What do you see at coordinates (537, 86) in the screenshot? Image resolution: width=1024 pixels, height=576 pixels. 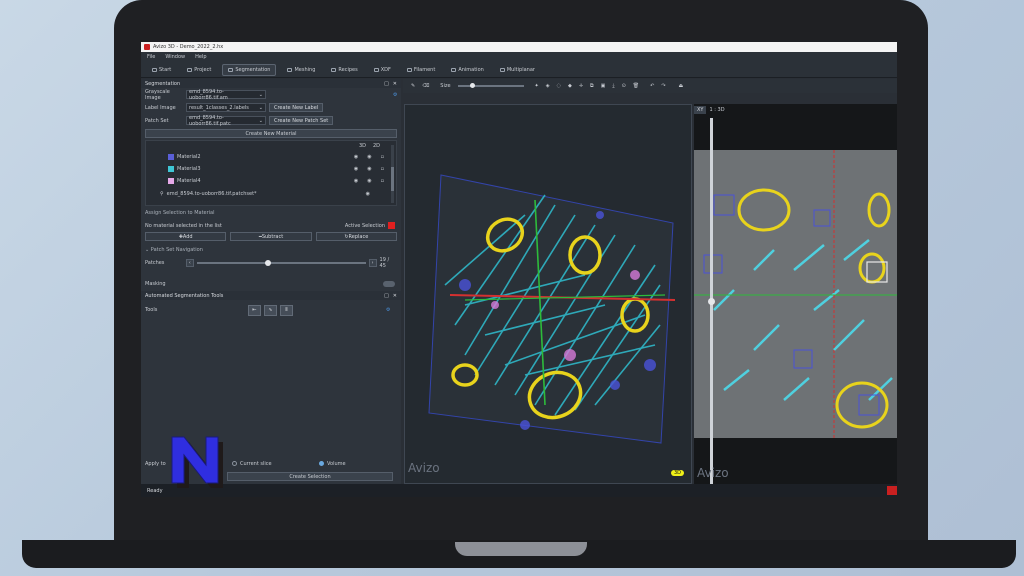 I see `magic-wand-icon: ✦` at bounding box center [537, 86].